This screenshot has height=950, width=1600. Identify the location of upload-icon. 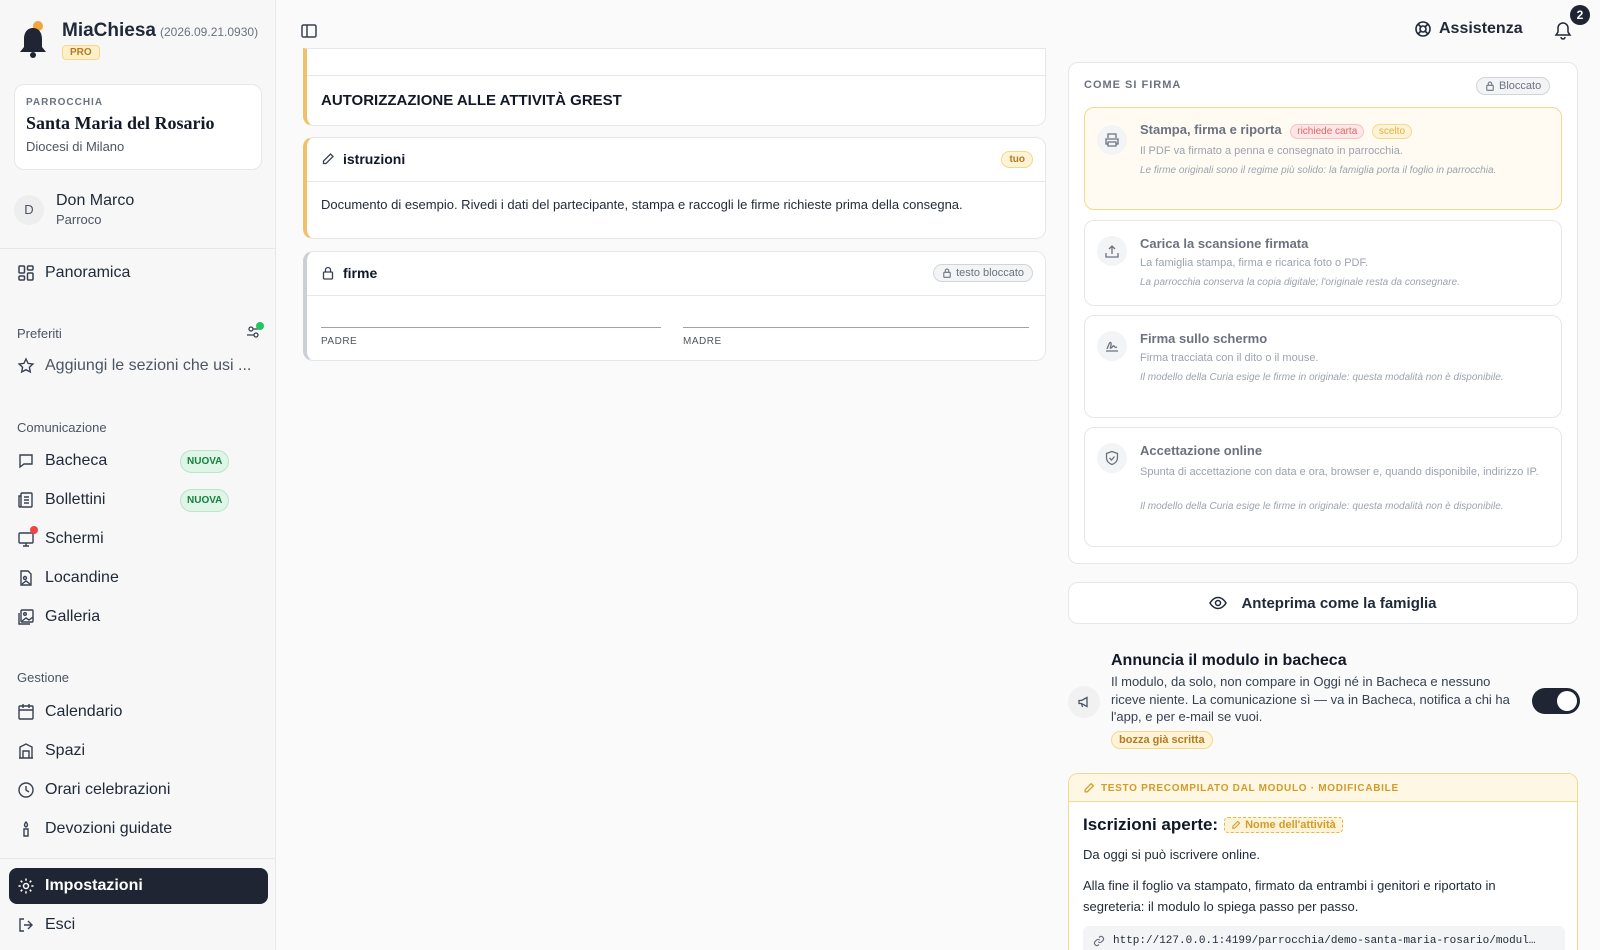
(1112, 251).